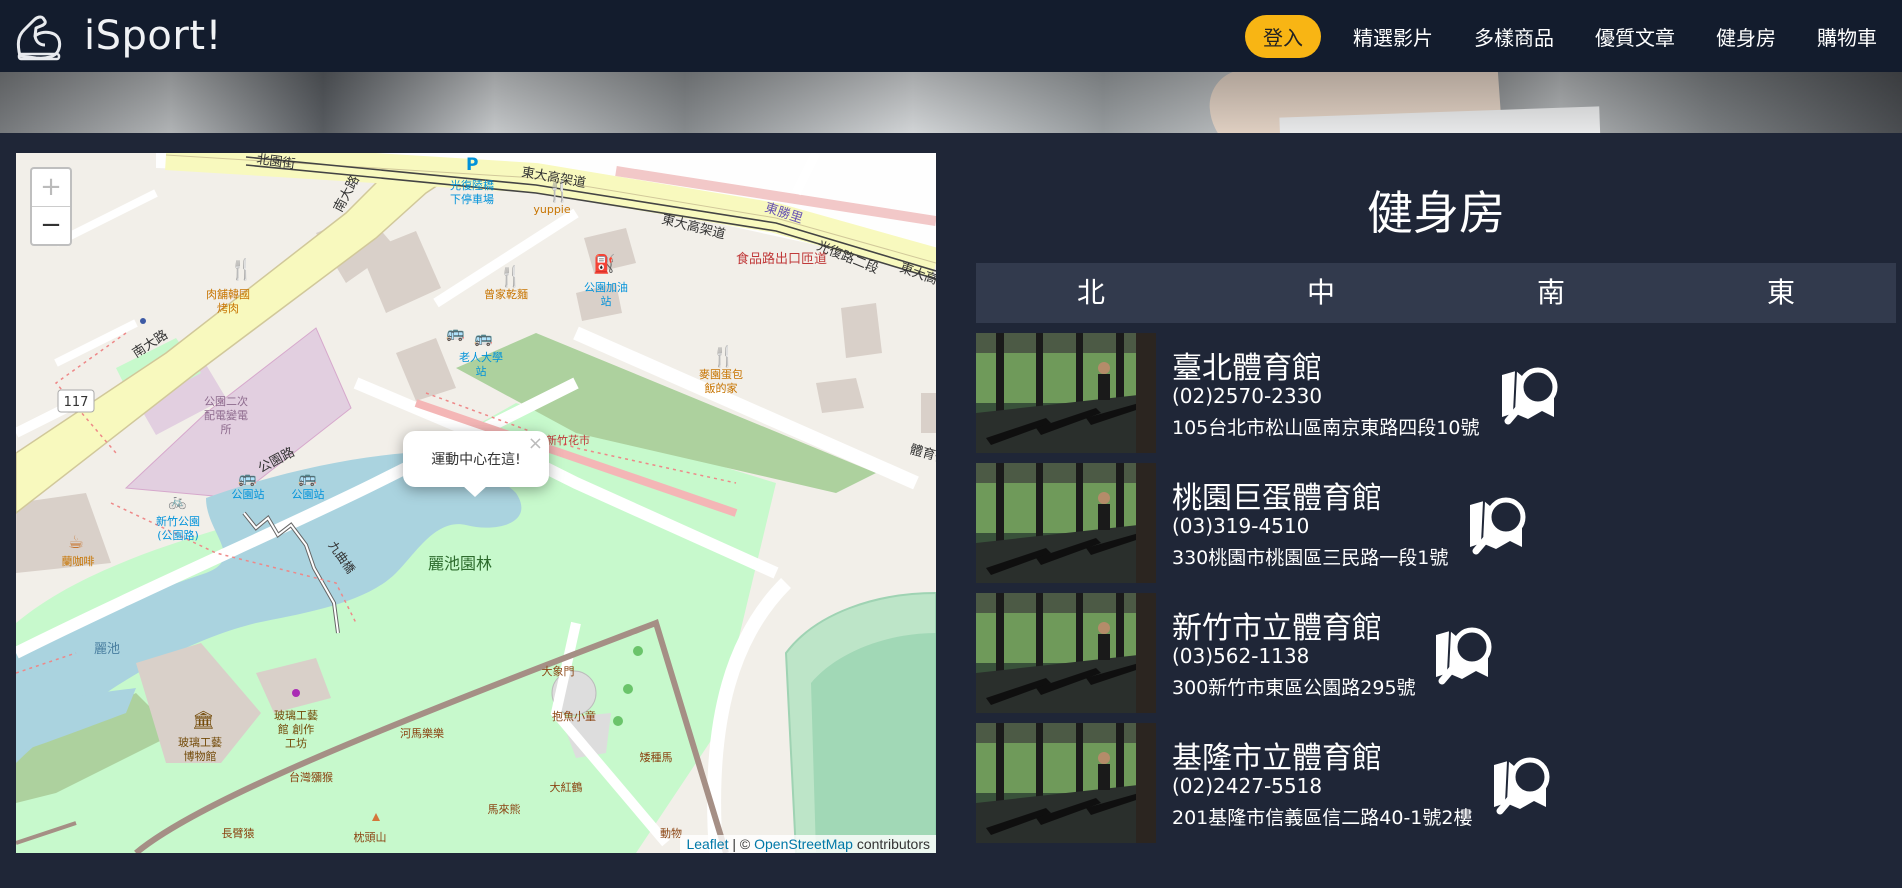 The width and height of the screenshot is (1902, 888). What do you see at coordinates (1247, 786) in the screenshot?
I see `gym-phone: (02)2427-5518` at bounding box center [1247, 786].